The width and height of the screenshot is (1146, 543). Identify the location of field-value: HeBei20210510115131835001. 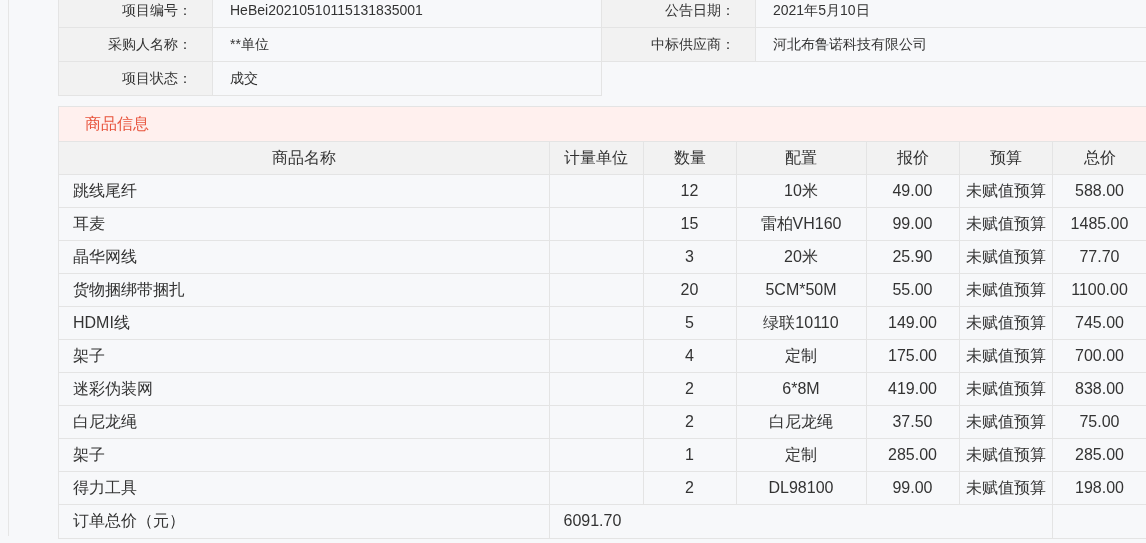
(407, 14).